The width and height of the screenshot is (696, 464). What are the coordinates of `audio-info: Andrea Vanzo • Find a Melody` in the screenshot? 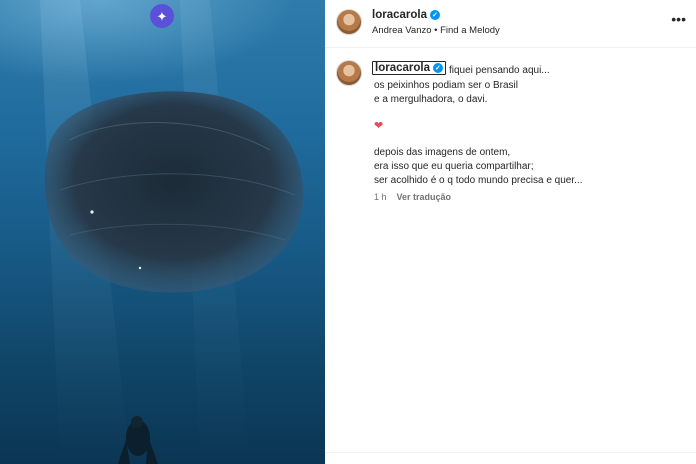 It's located at (436, 30).